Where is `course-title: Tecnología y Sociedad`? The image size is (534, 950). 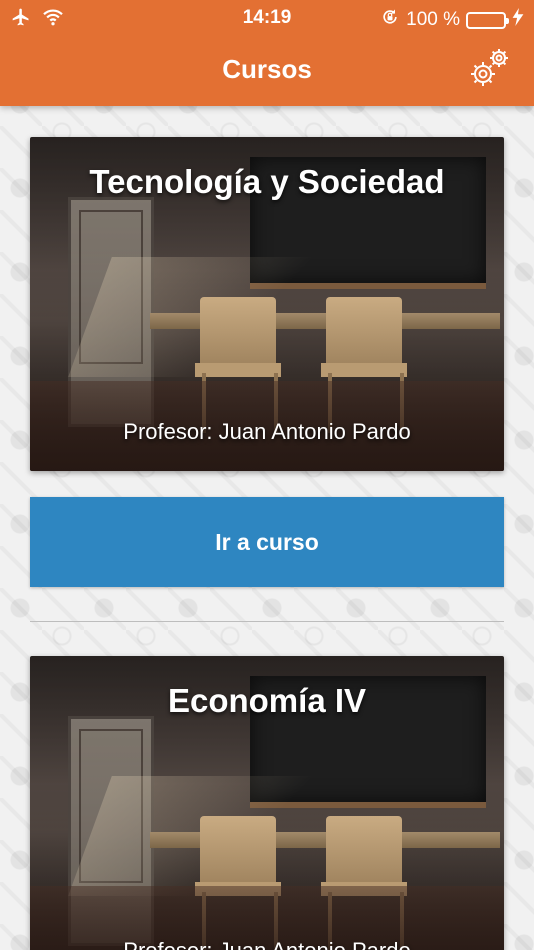 course-title: Tecnología y Sociedad is located at coordinates (267, 181).